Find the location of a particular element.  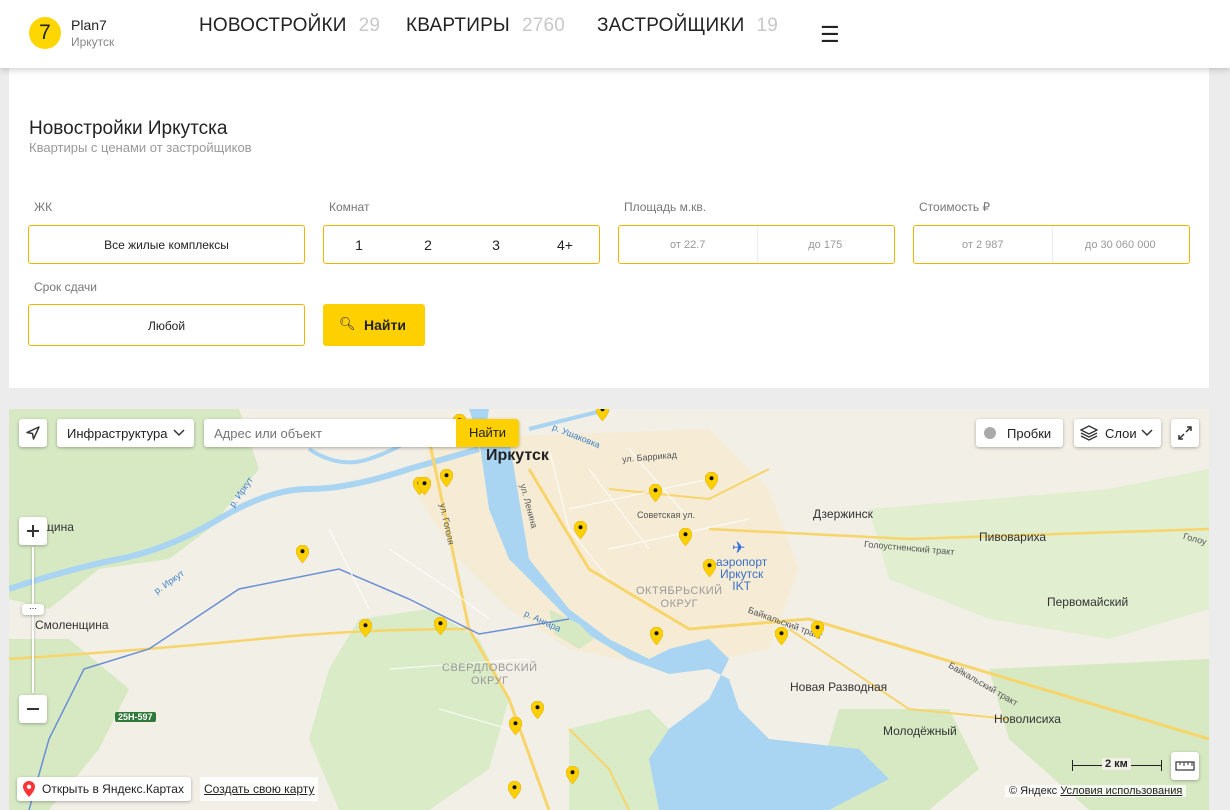

price-range: от 2 987 до 30 060 000 is located at coordinates (1051, 244).